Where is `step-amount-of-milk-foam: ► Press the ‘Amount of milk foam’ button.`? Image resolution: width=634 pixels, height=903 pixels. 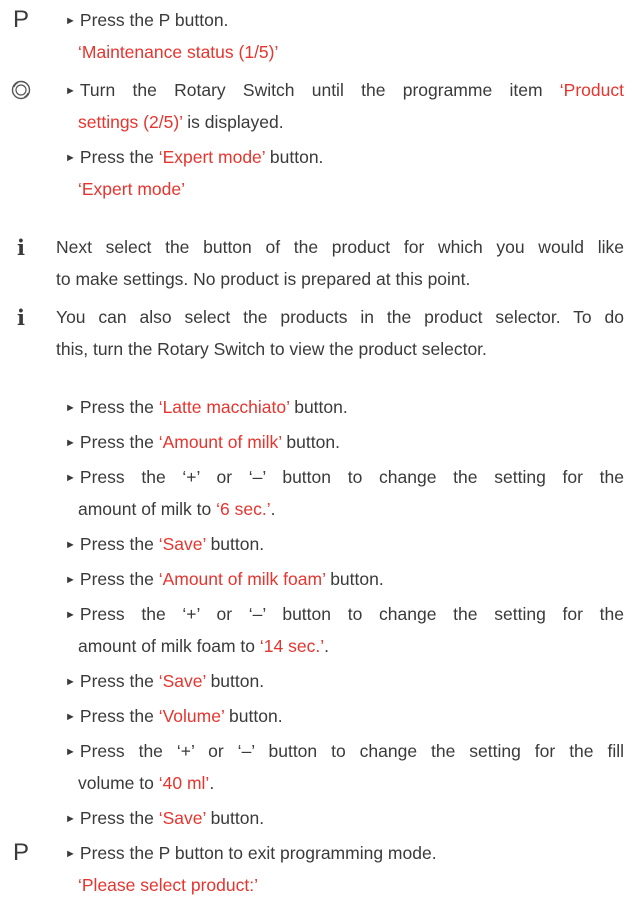 step-amount-of-milk-foam: ► Press the ‘Amount of milk foam’ button. is located at coordinates (224, 579).